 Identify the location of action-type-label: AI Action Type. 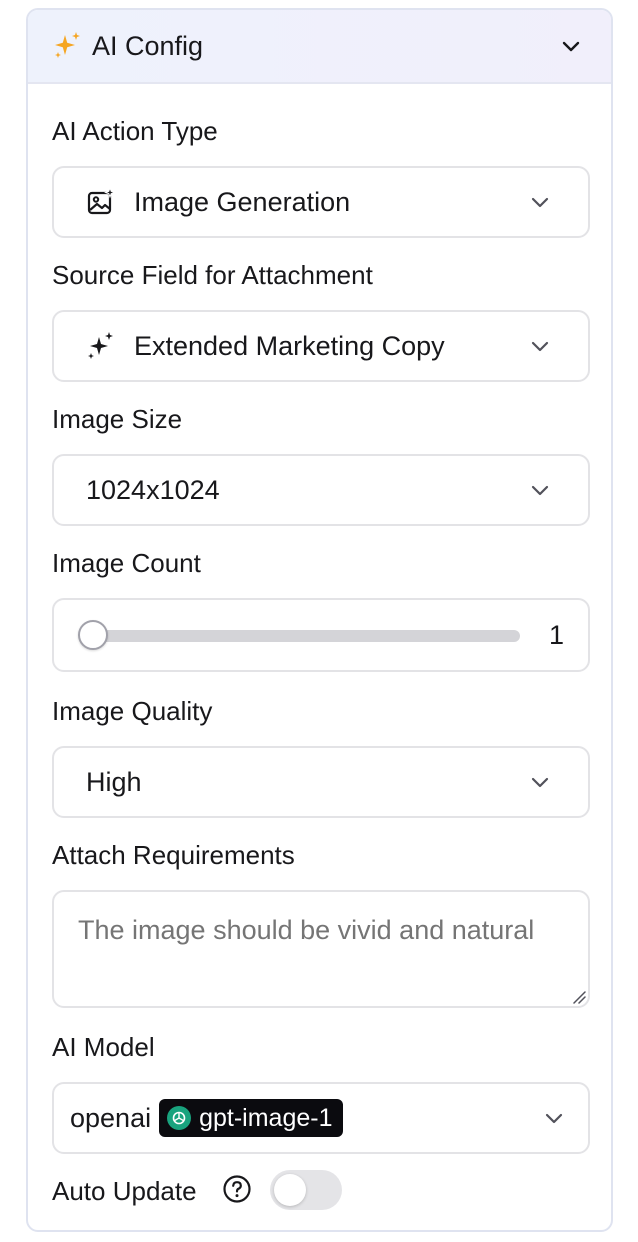
(135, 131).